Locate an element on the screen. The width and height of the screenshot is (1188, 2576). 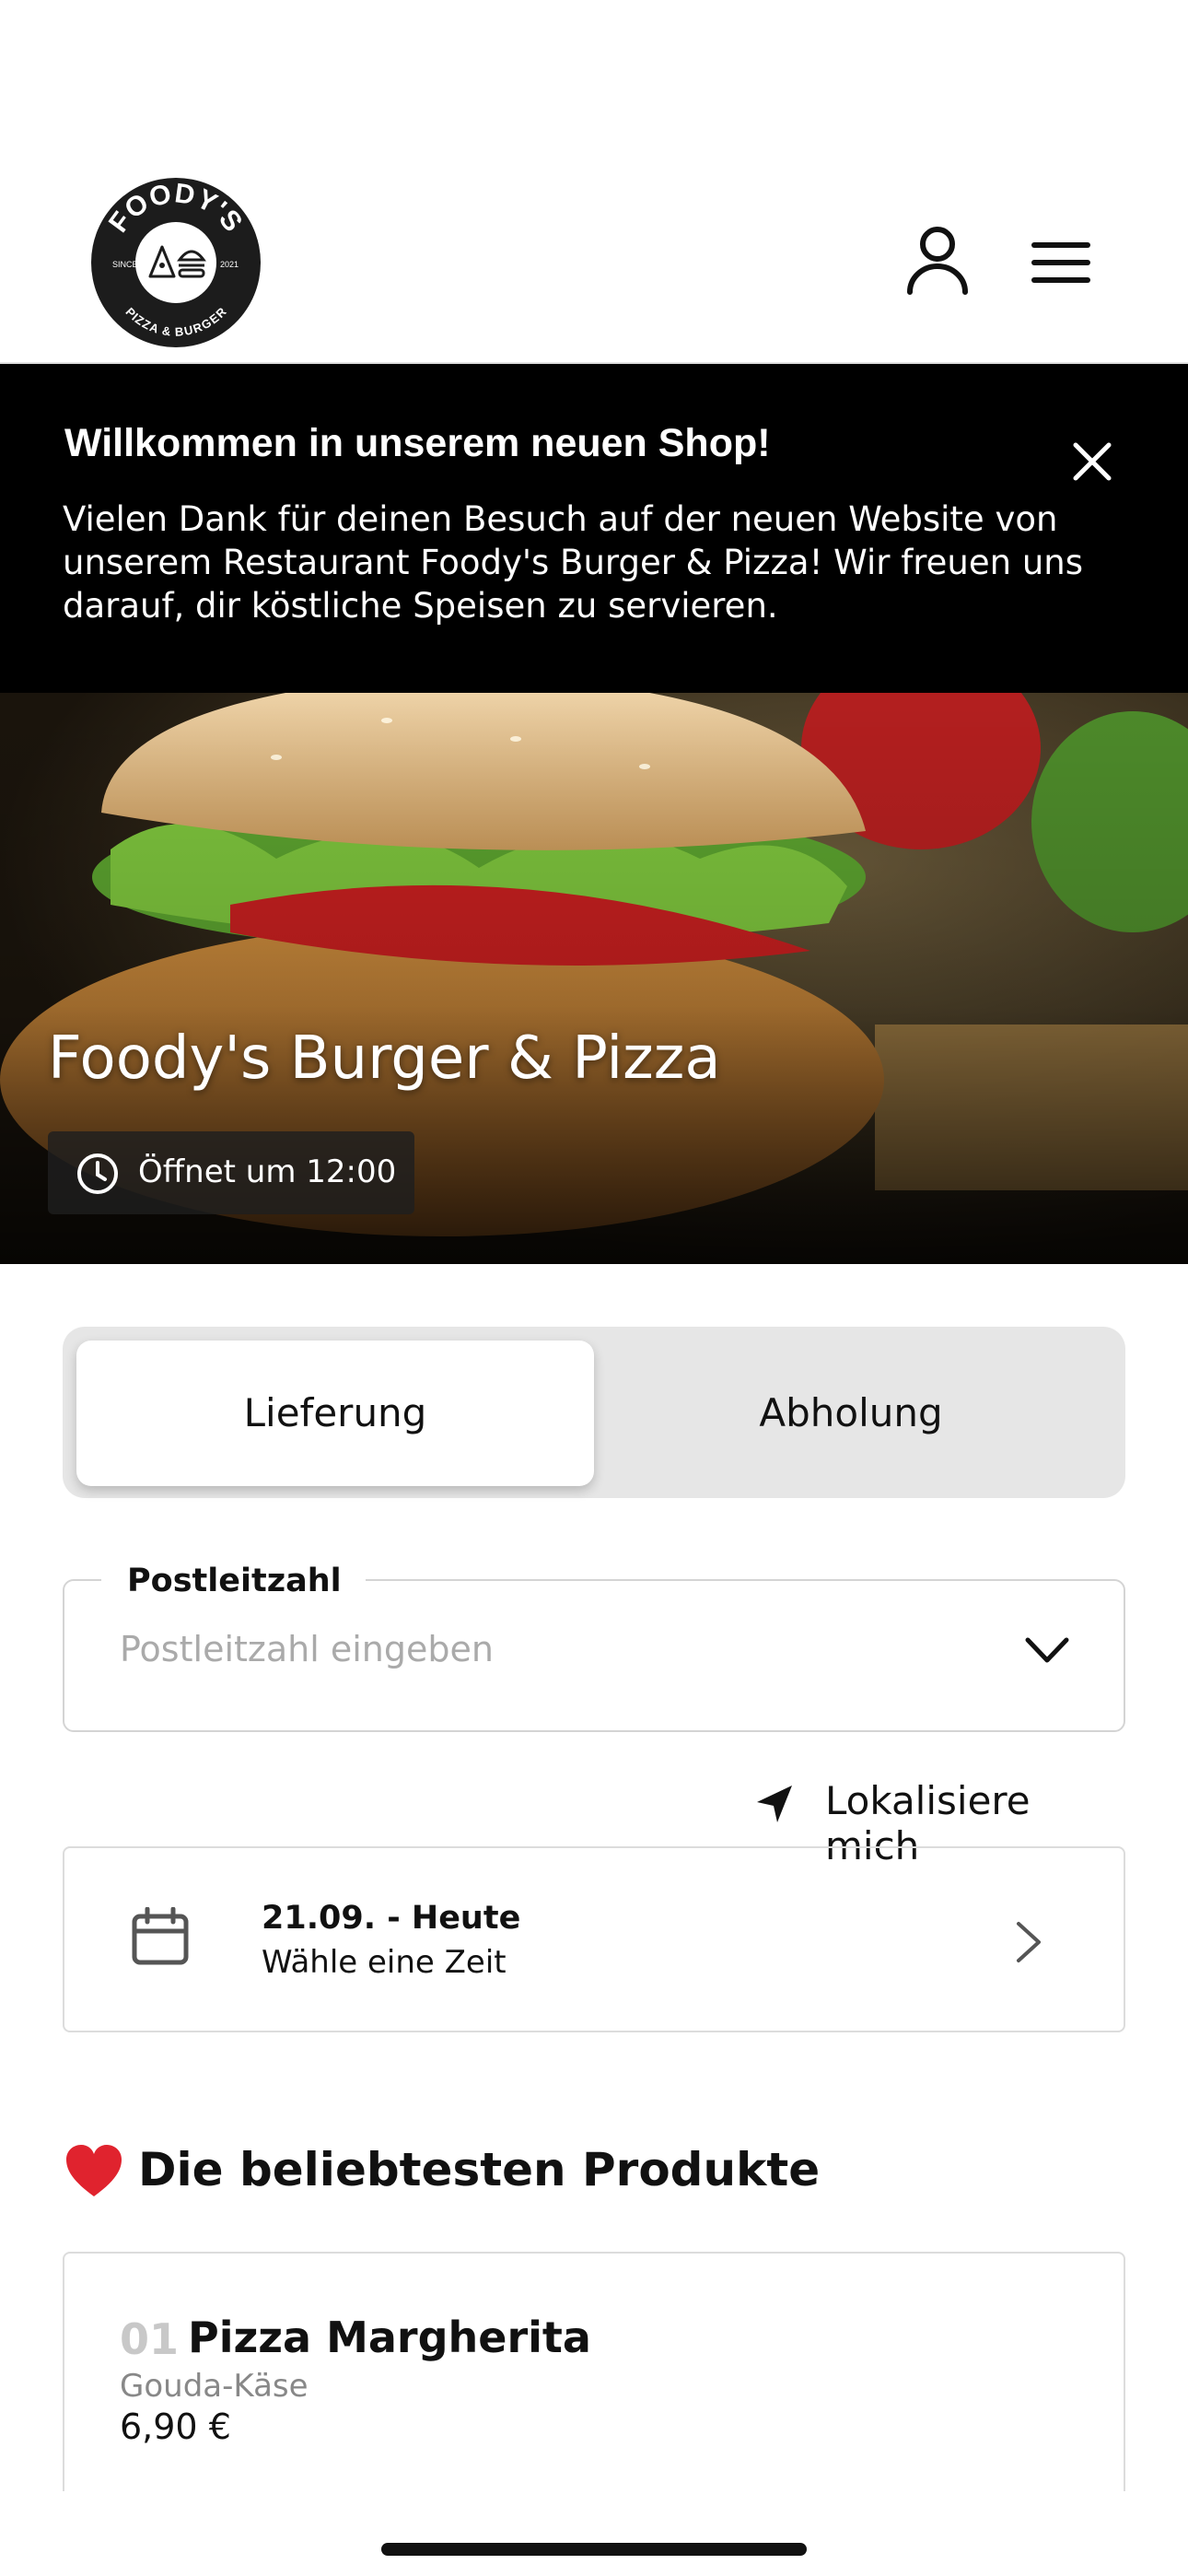
order-mode-toggle: Lieferung Abholung is located at coordinates (594, 1412).